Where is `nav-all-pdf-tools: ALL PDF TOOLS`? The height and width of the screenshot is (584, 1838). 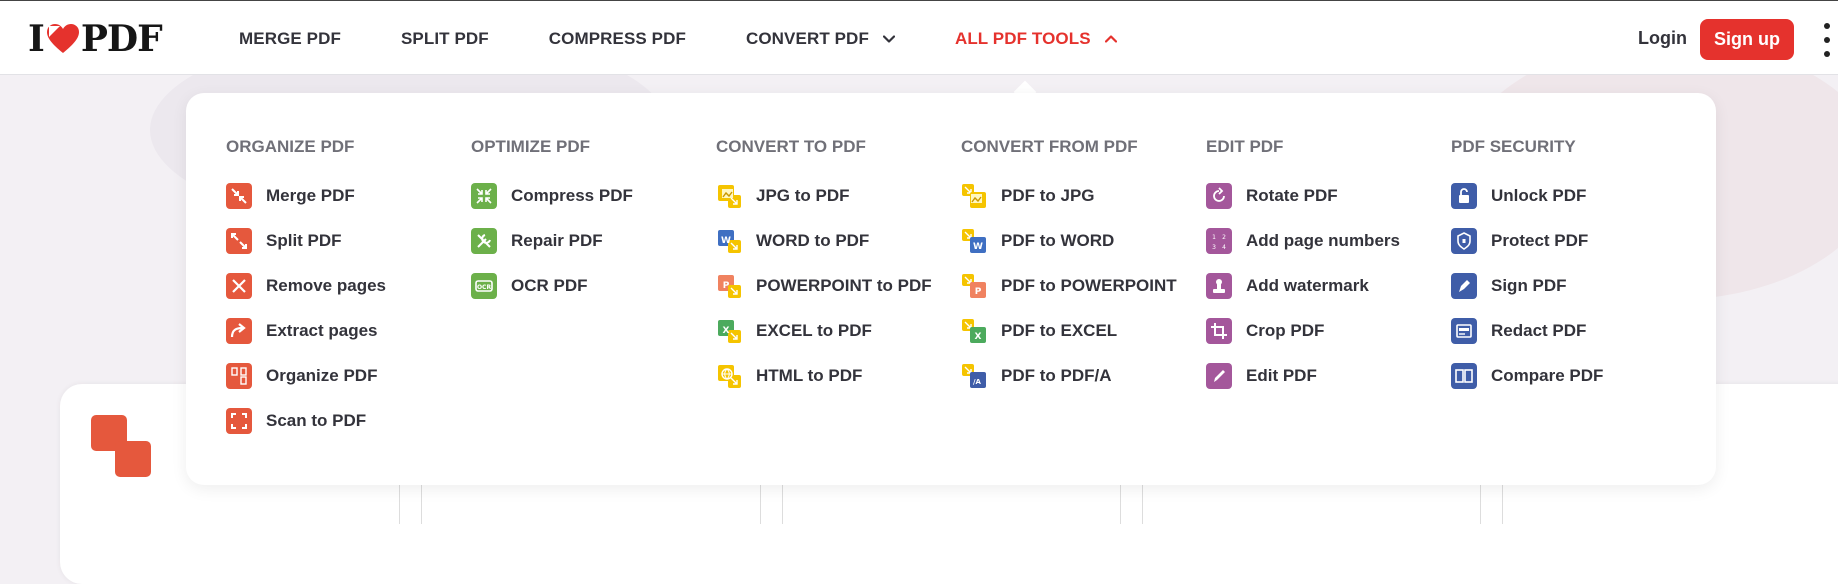
nav-all-pdf-tools: ALL PDF TOOLS is located at coordinates (1036, 39).